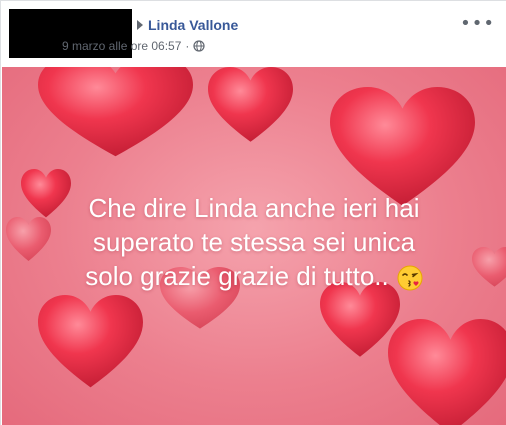 This screenshot has height=425, width=506. What do you see at coordinates (140, 25) in the screenshot?
I see `arrow-right-icon` at bounding box center [140, 25].